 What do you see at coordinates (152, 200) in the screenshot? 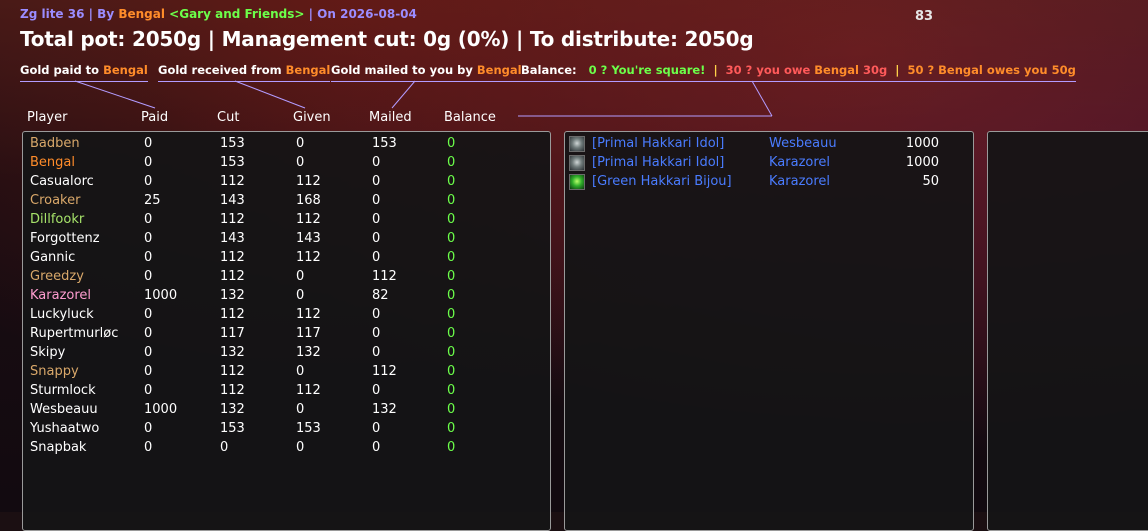
I see `player-paid: 25` at bounding box center [152, 200].